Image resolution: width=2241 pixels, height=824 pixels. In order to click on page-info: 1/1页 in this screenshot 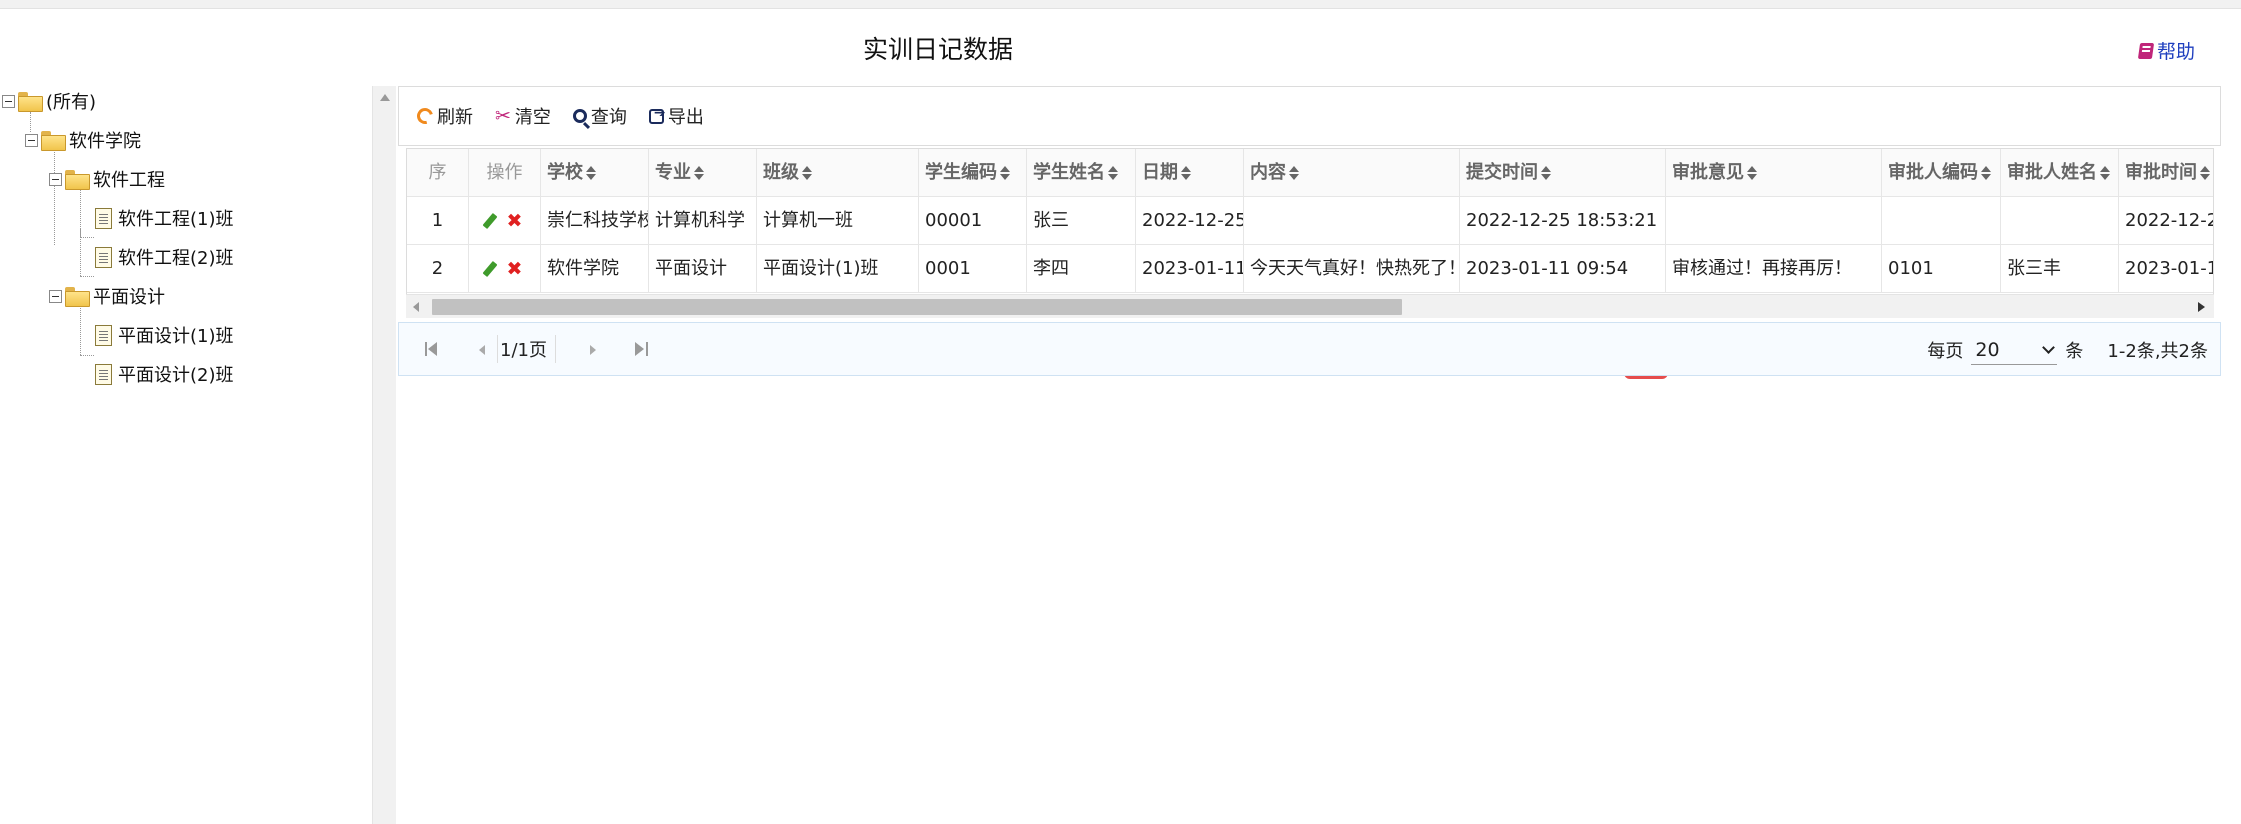, I will do `click(523, 350)`.